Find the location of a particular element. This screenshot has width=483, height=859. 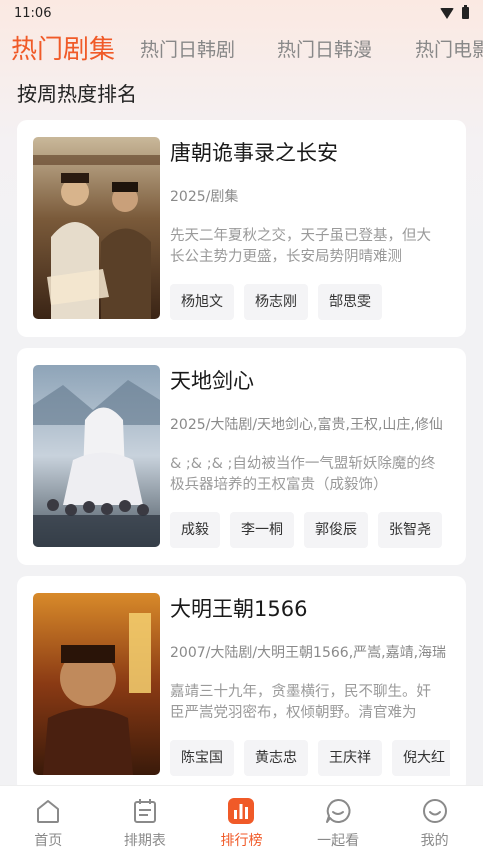

nav-profile: 我的 is located at coordinates (434, 822).